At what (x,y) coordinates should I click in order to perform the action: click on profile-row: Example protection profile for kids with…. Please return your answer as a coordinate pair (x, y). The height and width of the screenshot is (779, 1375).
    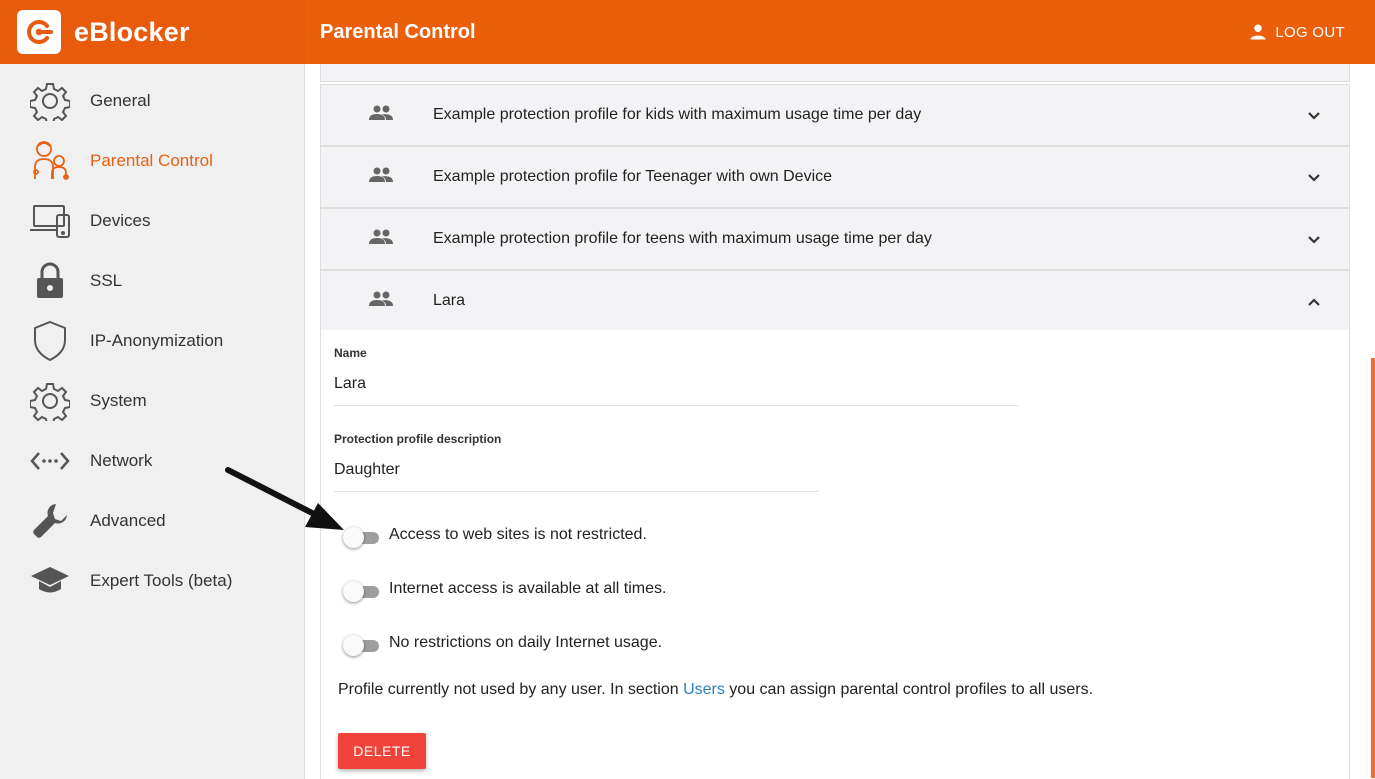
    Looking at the image, I should click on (835, 115).